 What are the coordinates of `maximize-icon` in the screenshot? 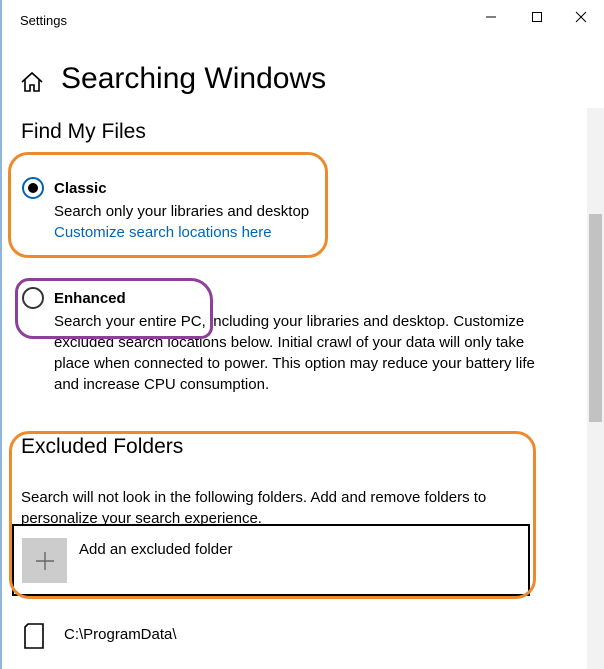 It's located at (537, 17).